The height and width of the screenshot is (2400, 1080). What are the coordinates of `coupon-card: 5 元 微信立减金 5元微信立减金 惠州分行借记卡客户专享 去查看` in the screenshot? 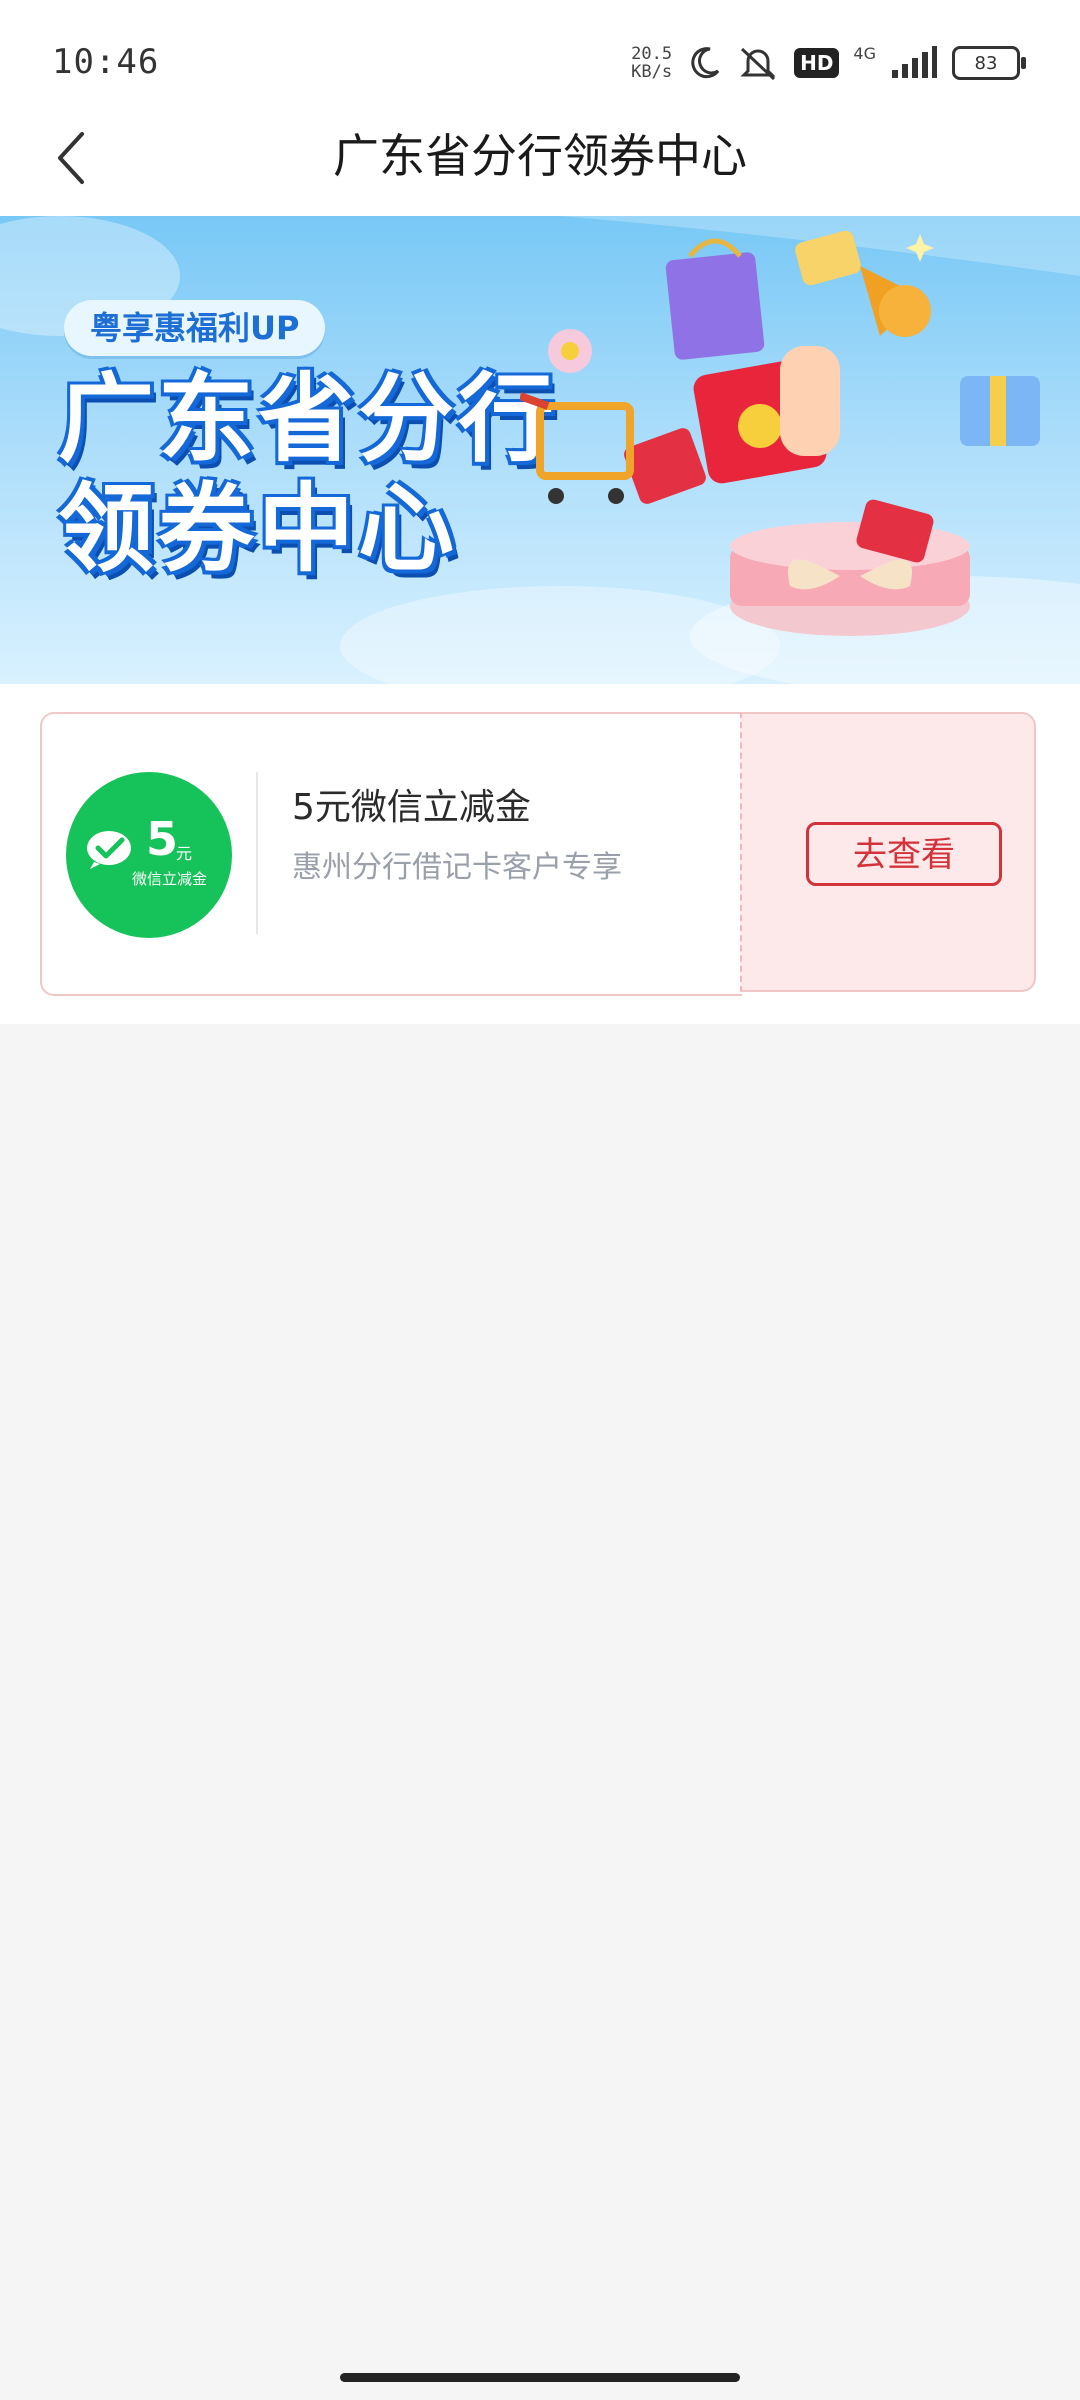 It's located at (539, 854).